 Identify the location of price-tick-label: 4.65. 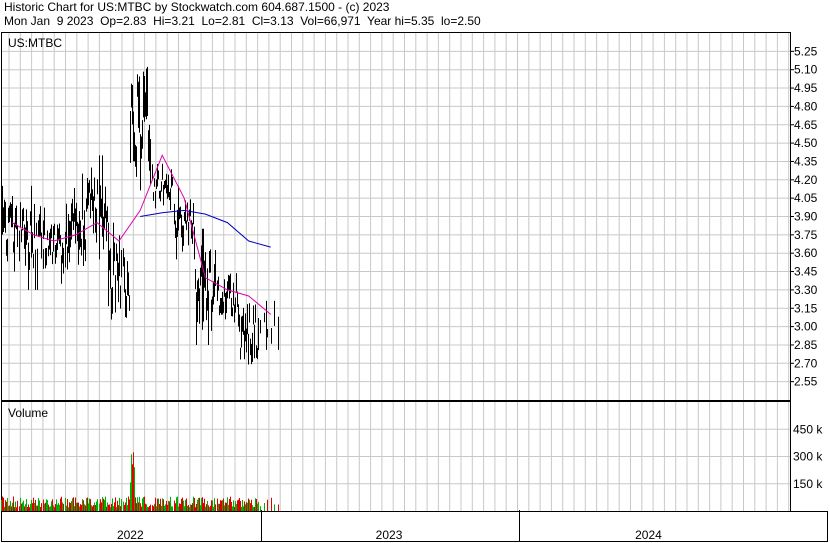
(806, 125).